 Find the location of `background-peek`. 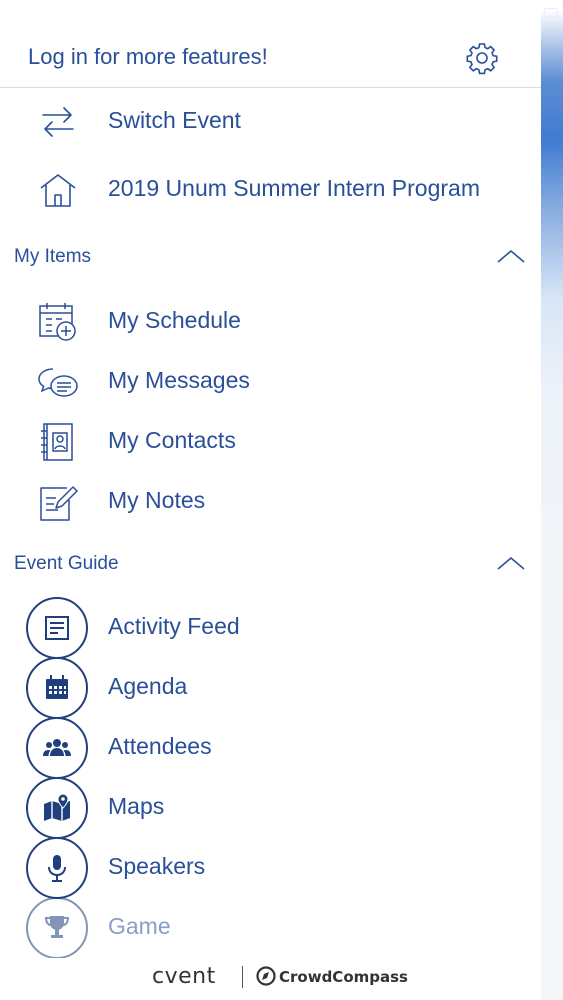

background-peek is located at coordinates (552, 500).